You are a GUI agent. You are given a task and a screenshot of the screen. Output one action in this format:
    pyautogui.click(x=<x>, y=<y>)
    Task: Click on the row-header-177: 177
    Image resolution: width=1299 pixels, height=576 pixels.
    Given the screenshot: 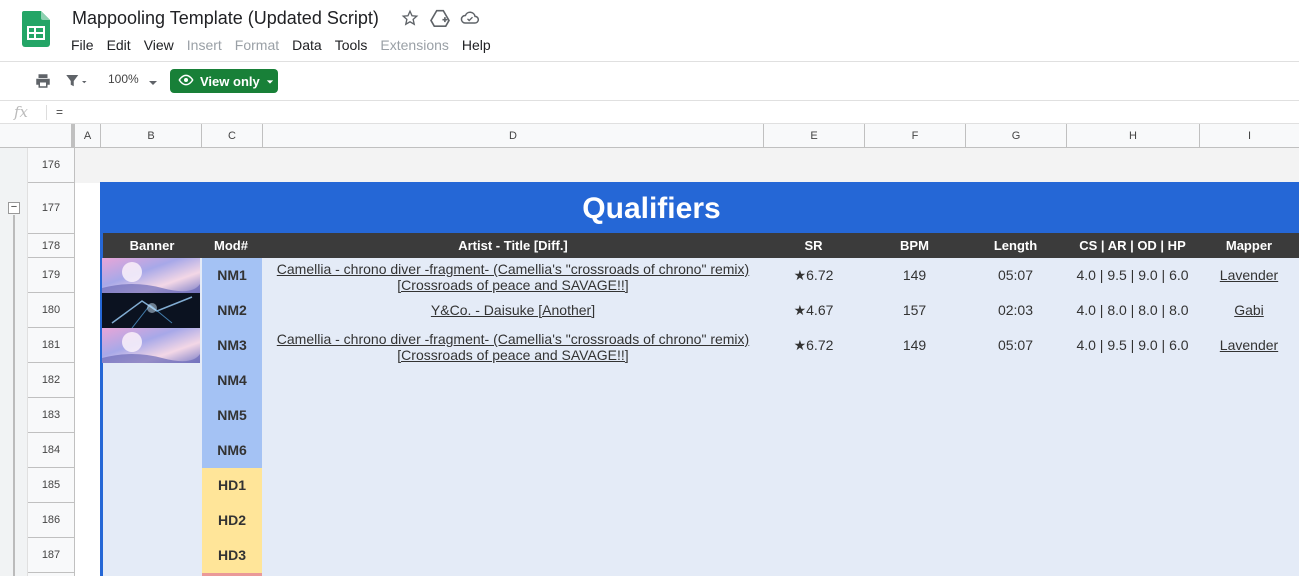 What is the action you would take?
    pyautogui.click(x=51, y=208)
    